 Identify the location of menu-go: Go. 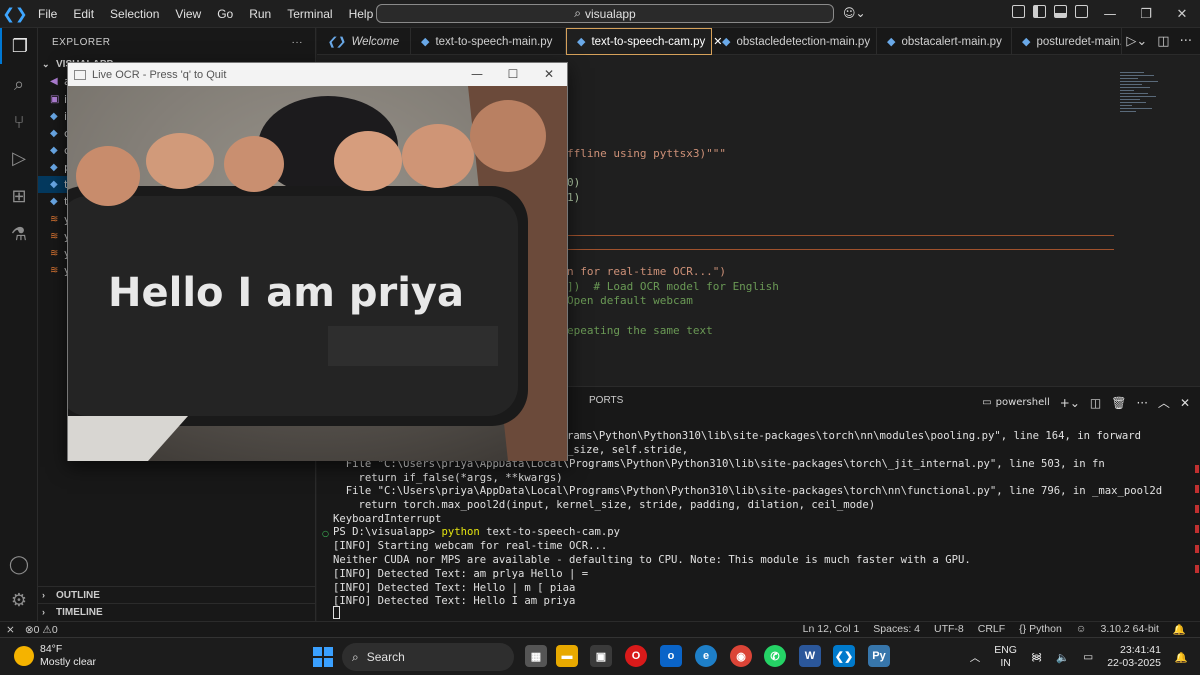
(225, 14).